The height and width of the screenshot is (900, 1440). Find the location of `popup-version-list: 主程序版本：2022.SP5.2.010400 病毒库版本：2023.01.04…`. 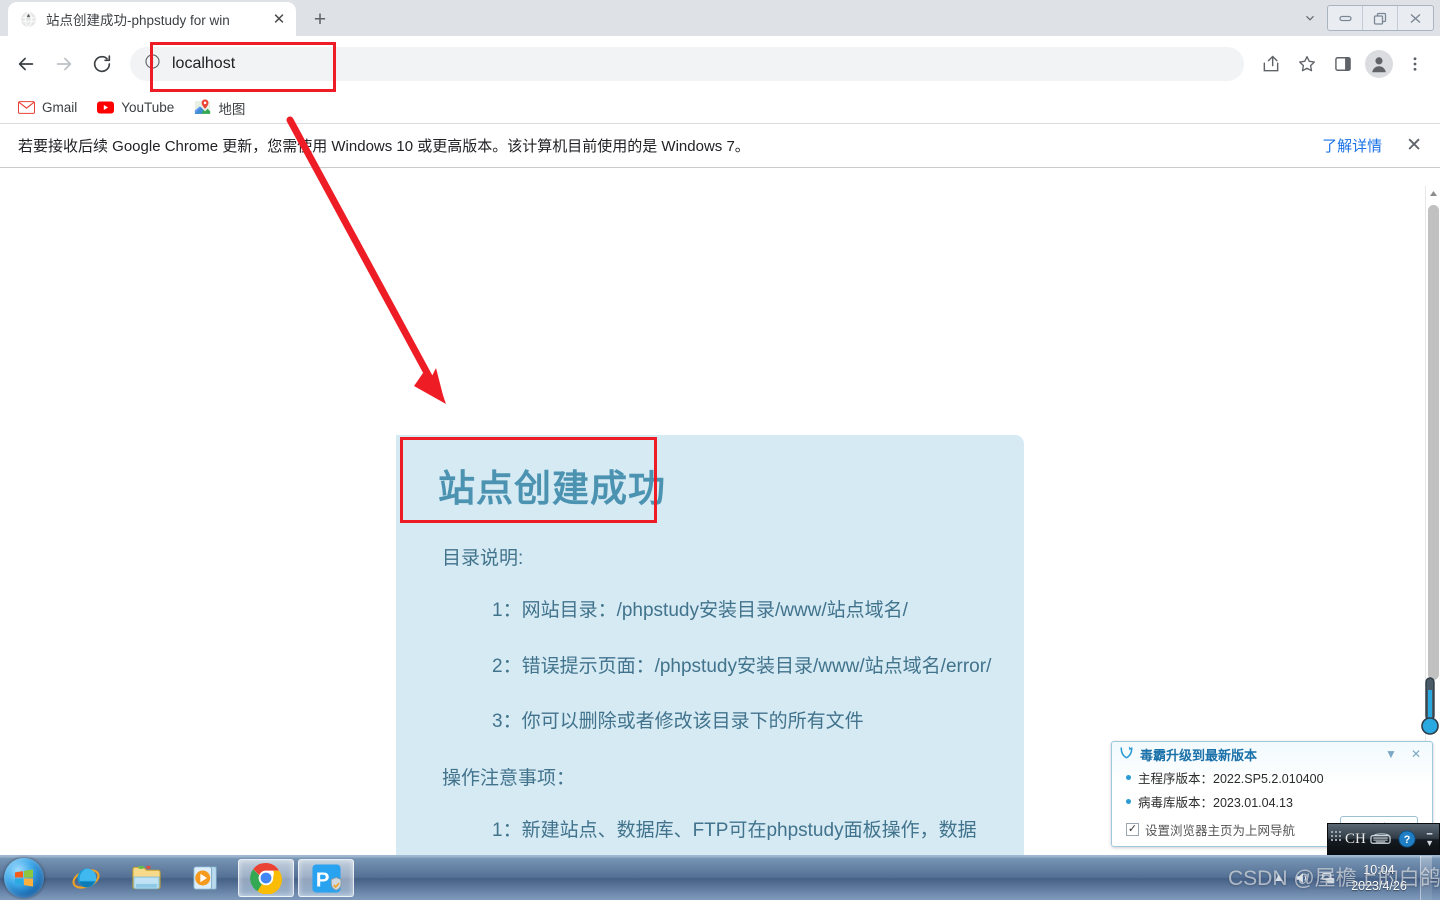

popup-version-list: 主程序版本：2022.SP5.2.010400 病毒库版本：2023.01.04… is located at coordinates (1272, 788).